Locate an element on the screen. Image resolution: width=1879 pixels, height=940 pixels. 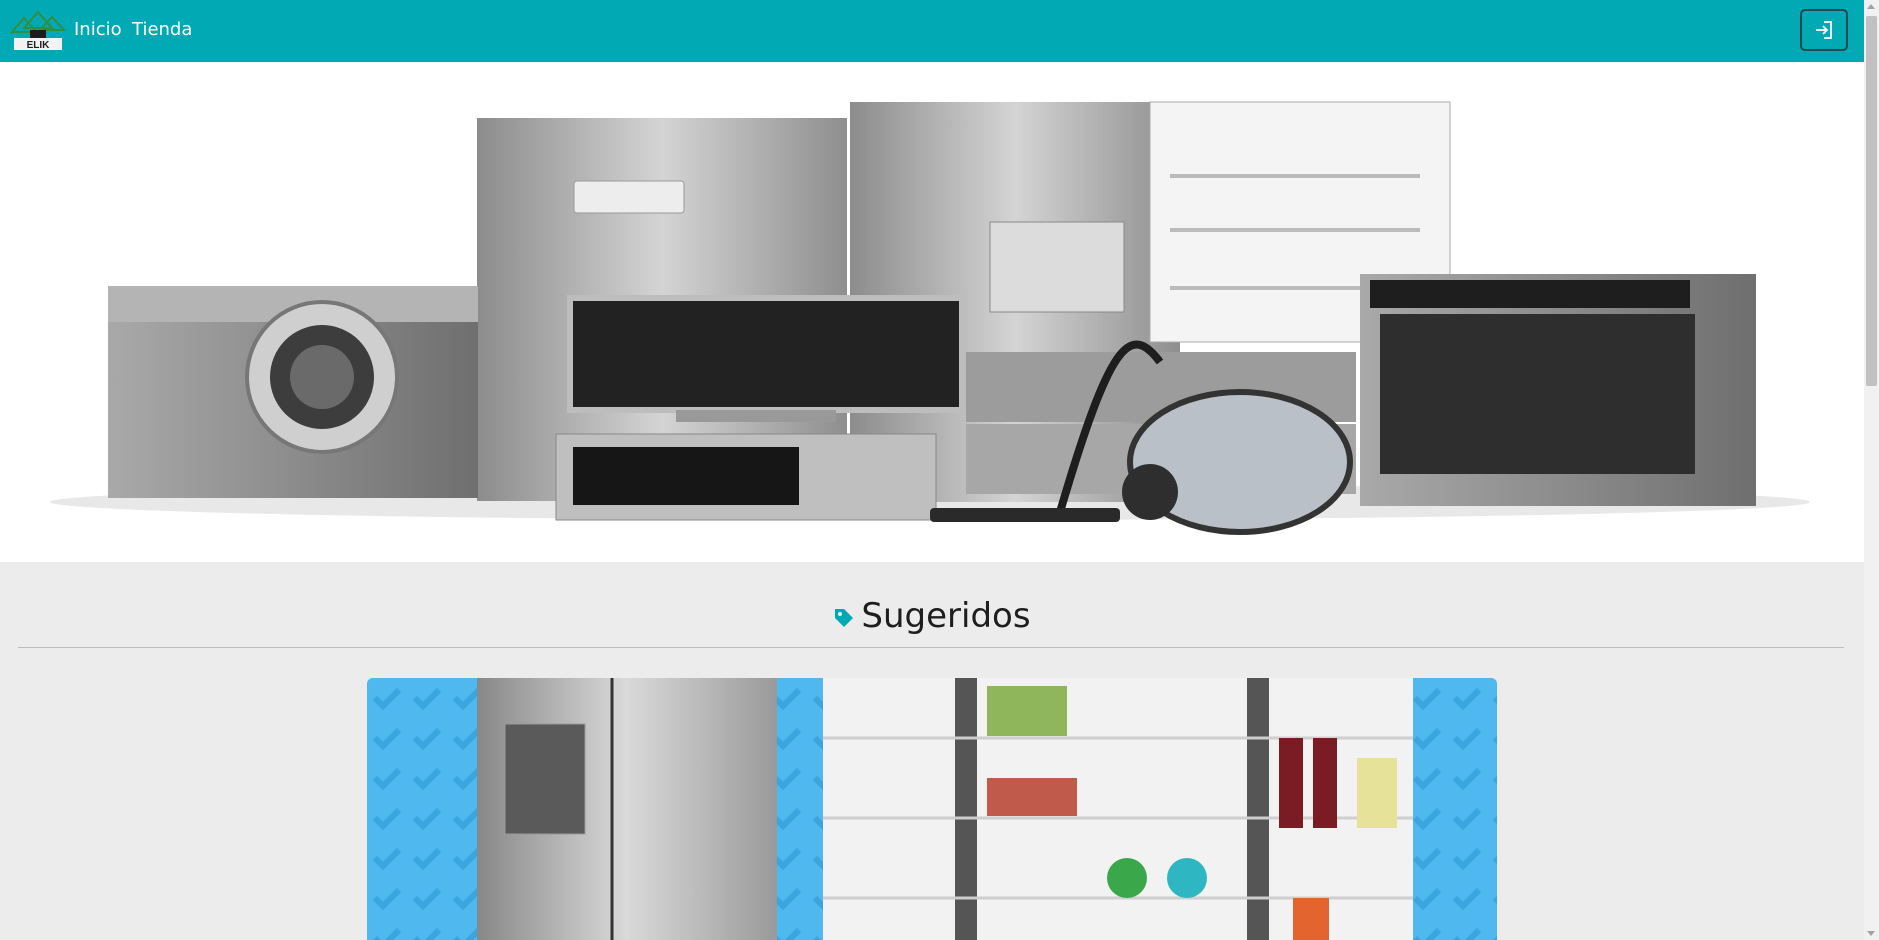
sign-in-icon is located at coordinates (1824, 30).